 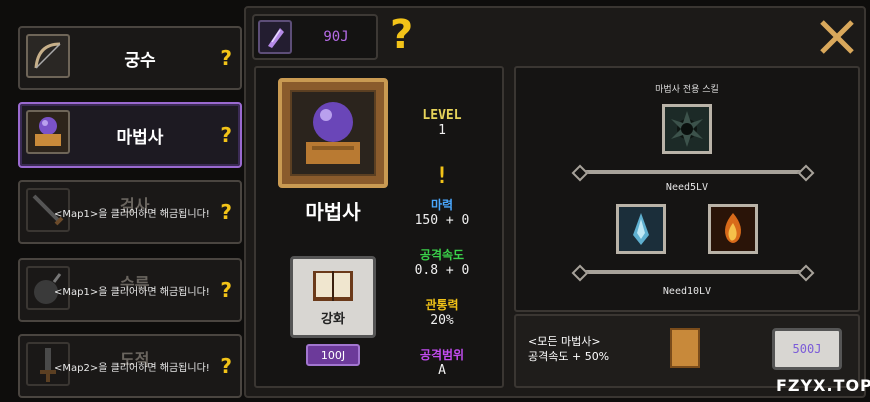 I want to click on stat-value: 0.8 + 0, so click(x=442, y=270).